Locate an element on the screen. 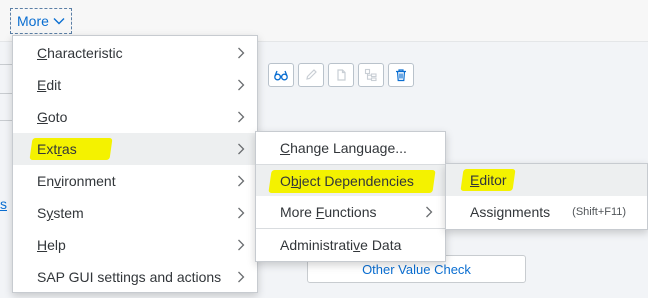 Image resolution: width=648 pixels, height=298 pixels. menu-item-environment: Environment is located at coordinates (135, 181).